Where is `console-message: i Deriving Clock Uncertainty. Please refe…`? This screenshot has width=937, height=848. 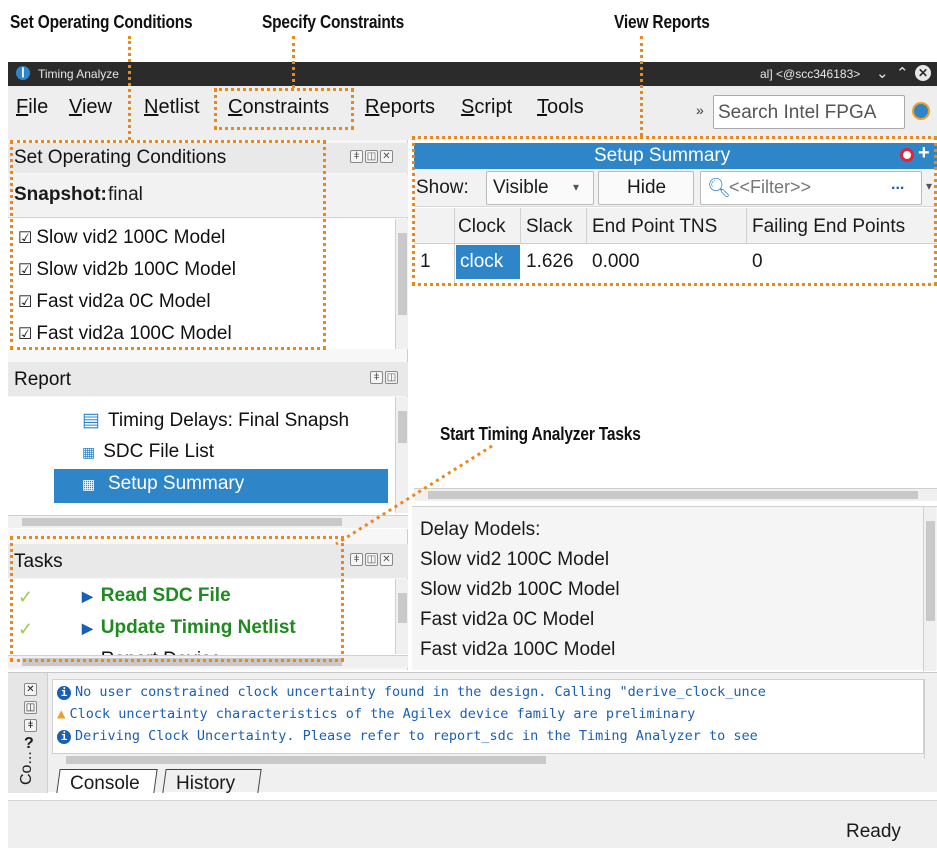
console-message: i Deriving Clock Uncertainty. Please refe… is located at coordinates (407, 736).